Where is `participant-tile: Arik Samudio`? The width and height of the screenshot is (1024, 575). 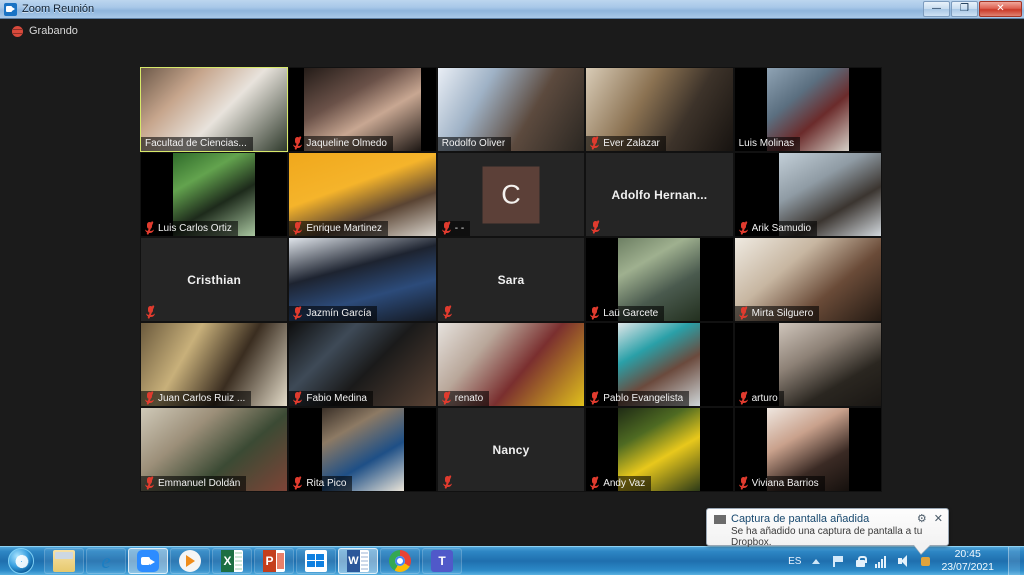 participant-tile: Arik Samudio is located at coordinates (807, 194).